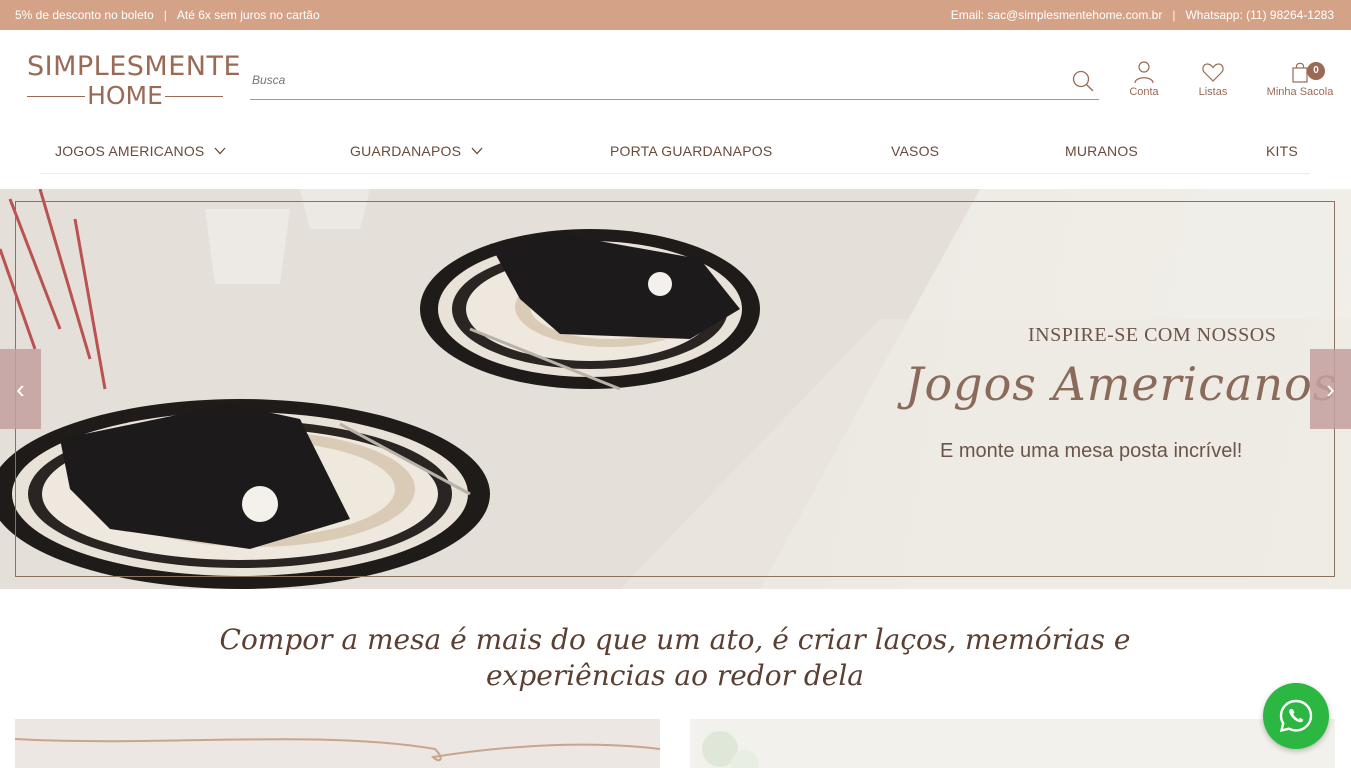 The image size is (1351, 768). I want to click on account-button: Conta, so click(1144, 79).